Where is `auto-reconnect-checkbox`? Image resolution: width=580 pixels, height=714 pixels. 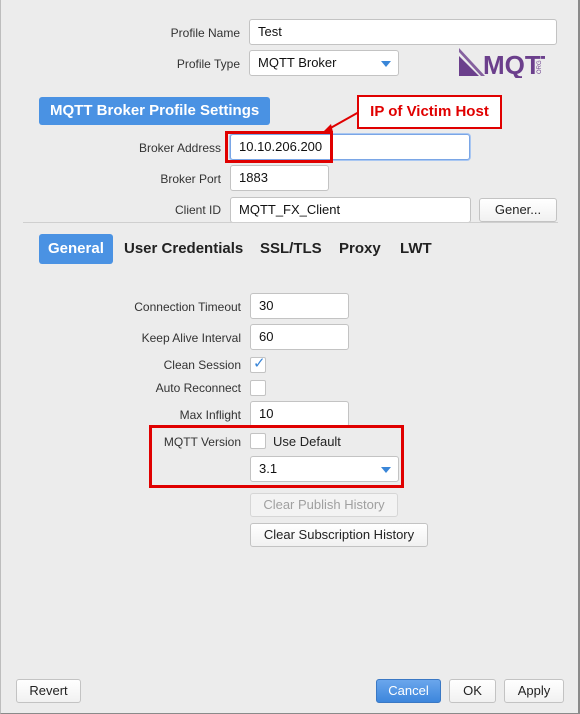
auto-reconnect-checkbox is located at coordinates (258, 388).